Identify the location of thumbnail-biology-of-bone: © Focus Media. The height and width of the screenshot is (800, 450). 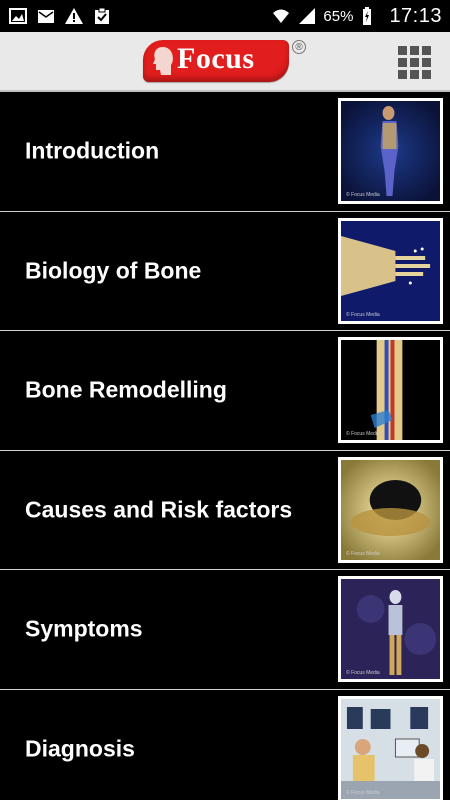
(390, 270).